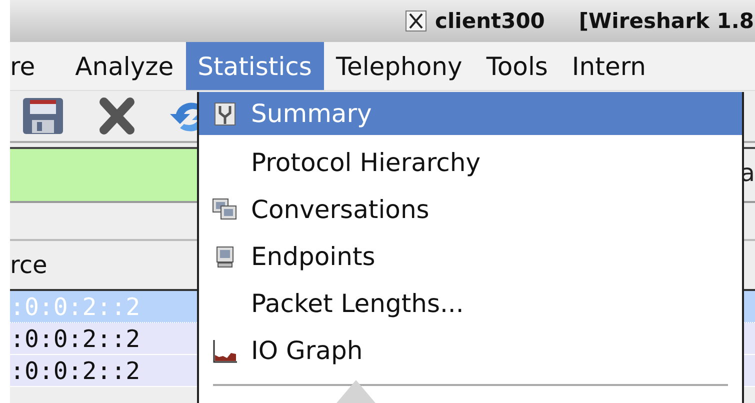 The width and height of the screenshot is (755, 403). Describe the element at coordinates (470, 113) in the screenshot. I see `menu-option: Summary` at that location.